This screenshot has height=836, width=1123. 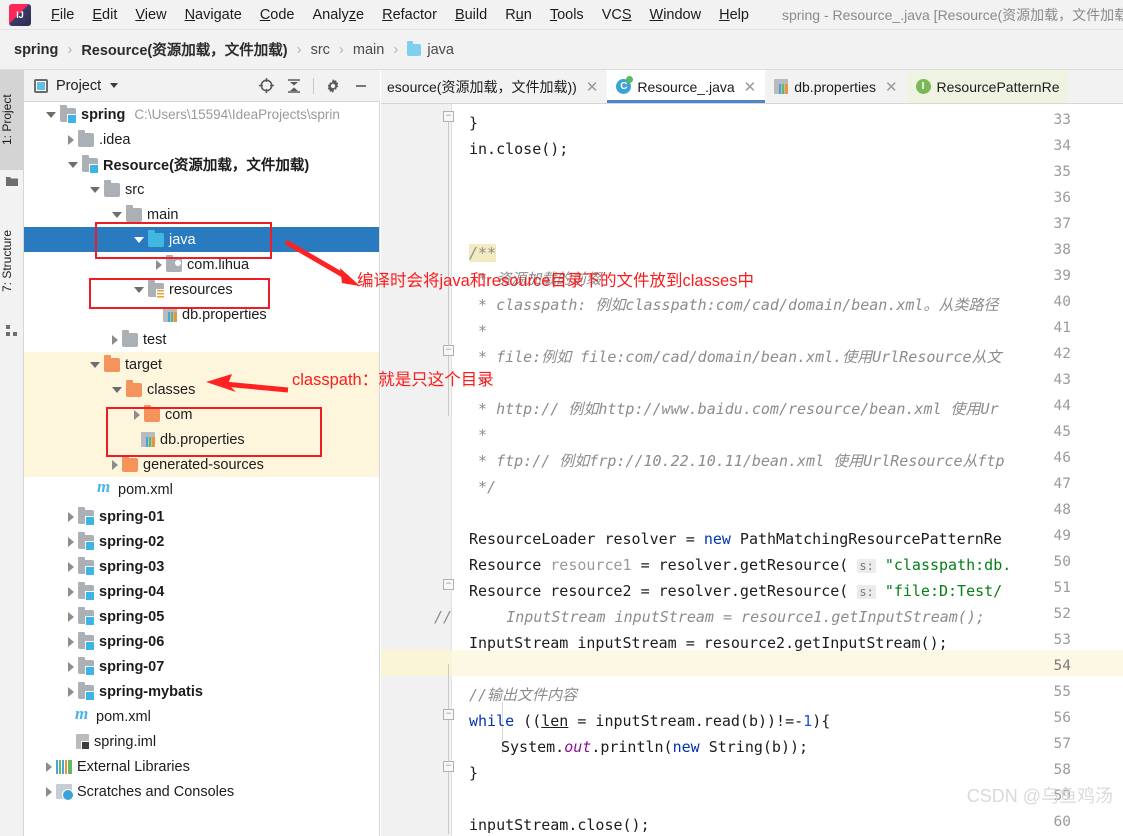 I want to click on tree-row-generated-sources: generated-sources, so click(x=201, y=464).